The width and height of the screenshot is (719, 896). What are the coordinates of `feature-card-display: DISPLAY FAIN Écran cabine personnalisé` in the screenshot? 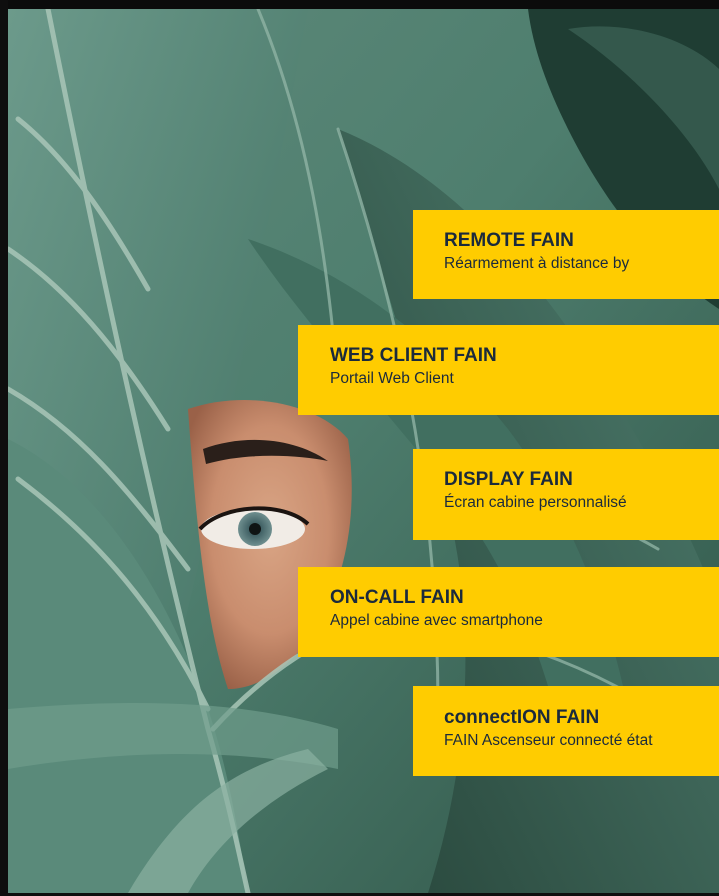 It's located at (566, 494).